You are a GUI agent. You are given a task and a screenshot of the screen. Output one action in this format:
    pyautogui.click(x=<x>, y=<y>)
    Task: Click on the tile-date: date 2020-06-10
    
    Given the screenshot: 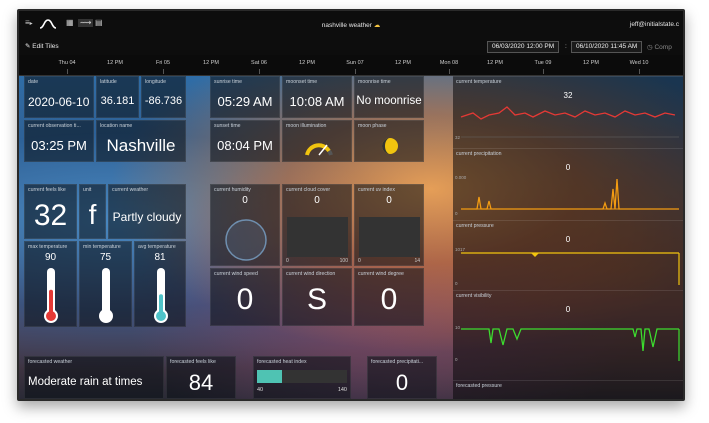 What is the action you would take?
    pyautogui.click(x=59, y=97)
    